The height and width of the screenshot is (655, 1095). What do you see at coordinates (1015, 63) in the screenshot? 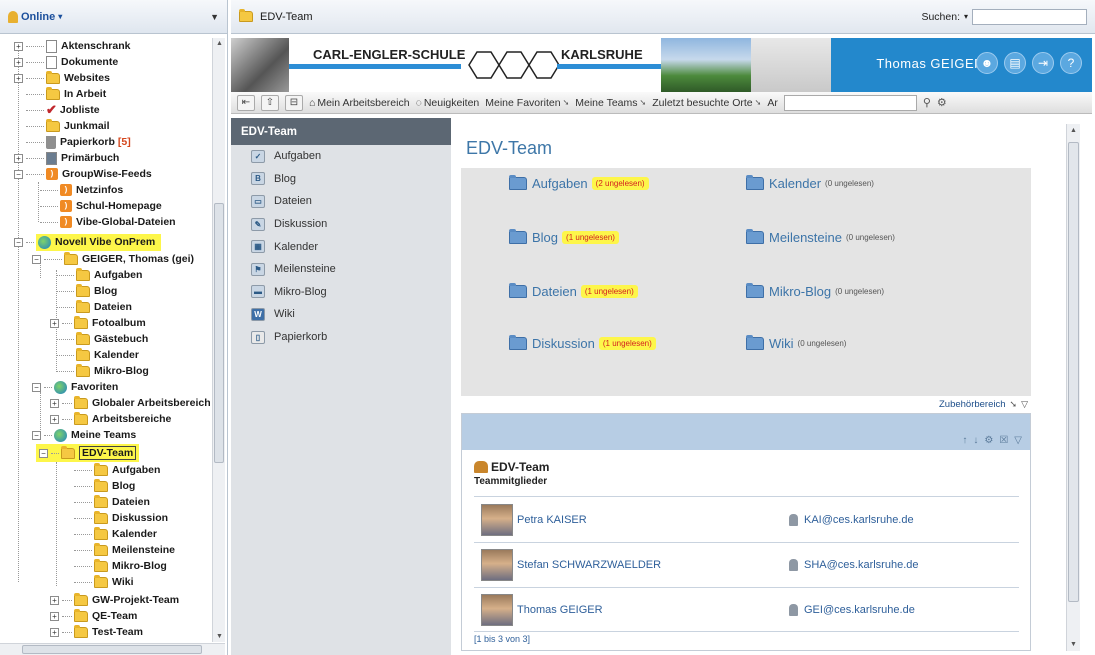
I see `clipboard-icon: ▤` at bounding box center [1015, 63].